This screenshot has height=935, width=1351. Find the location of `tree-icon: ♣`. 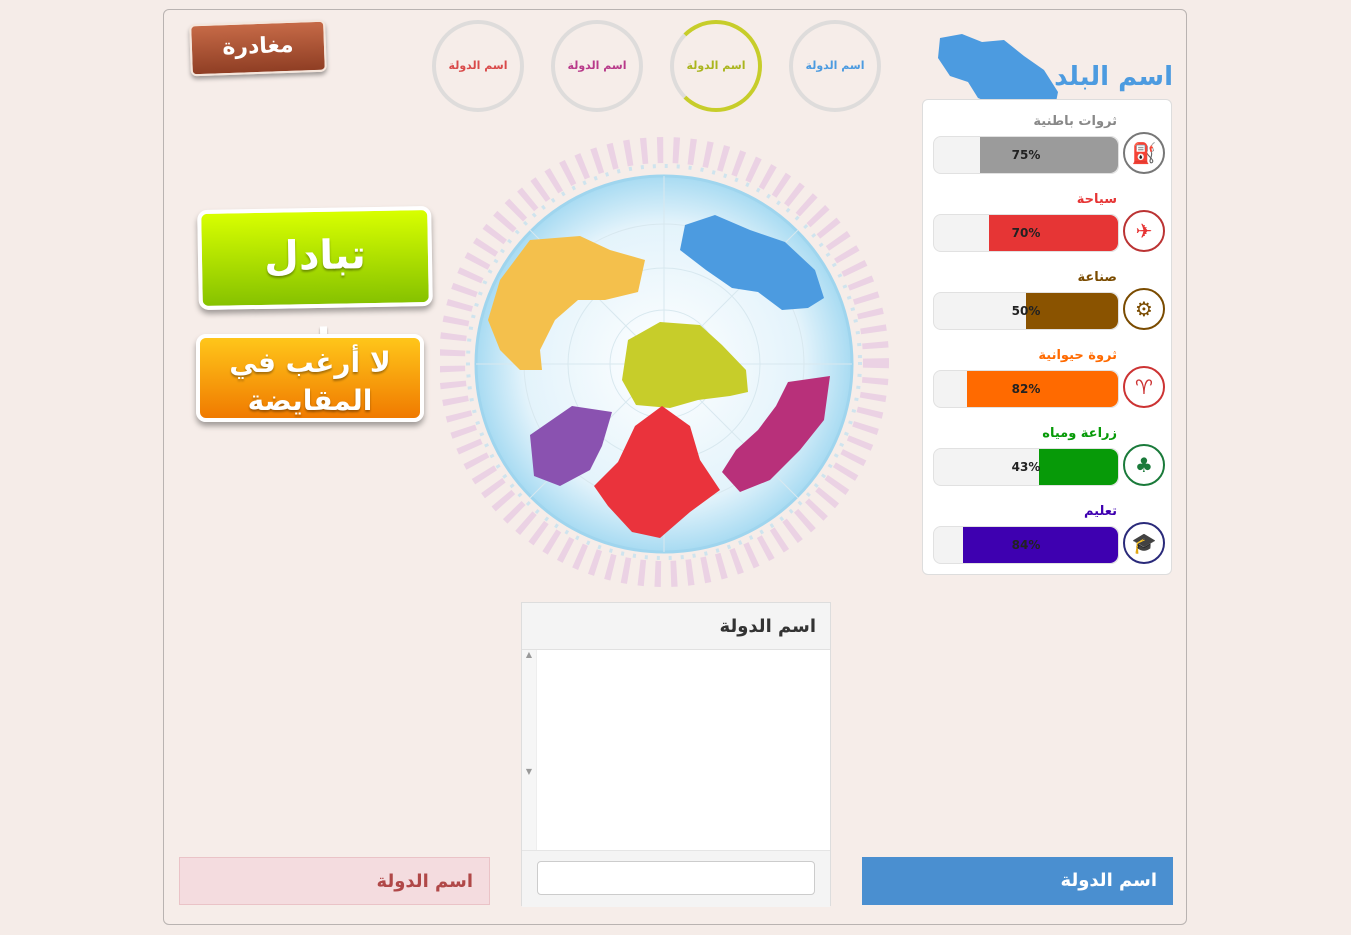

tree-icon: ♣ is located at coordinates (1144, 465).